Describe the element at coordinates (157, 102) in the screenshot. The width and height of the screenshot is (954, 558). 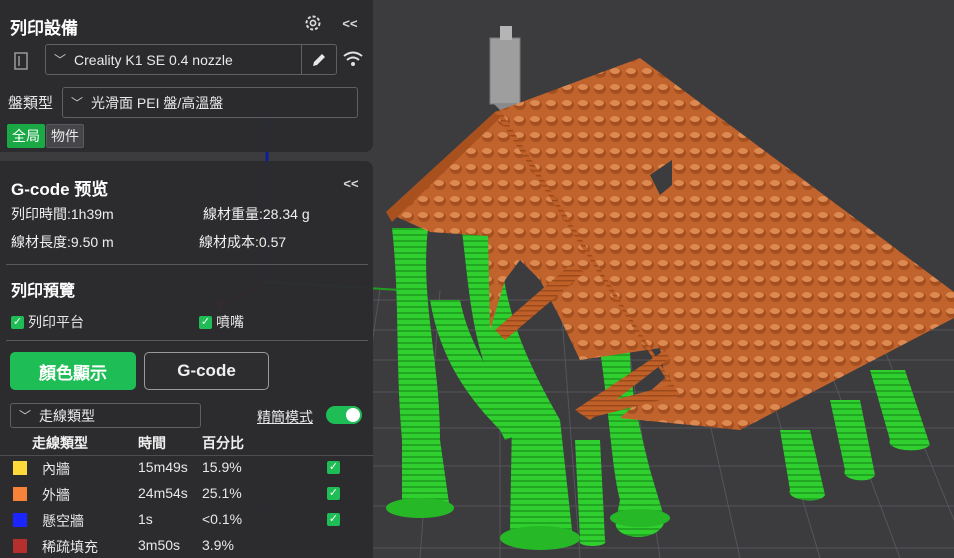
I see `plate-type-value: 光滑面 PEI 盤/高溫盤` at that location.